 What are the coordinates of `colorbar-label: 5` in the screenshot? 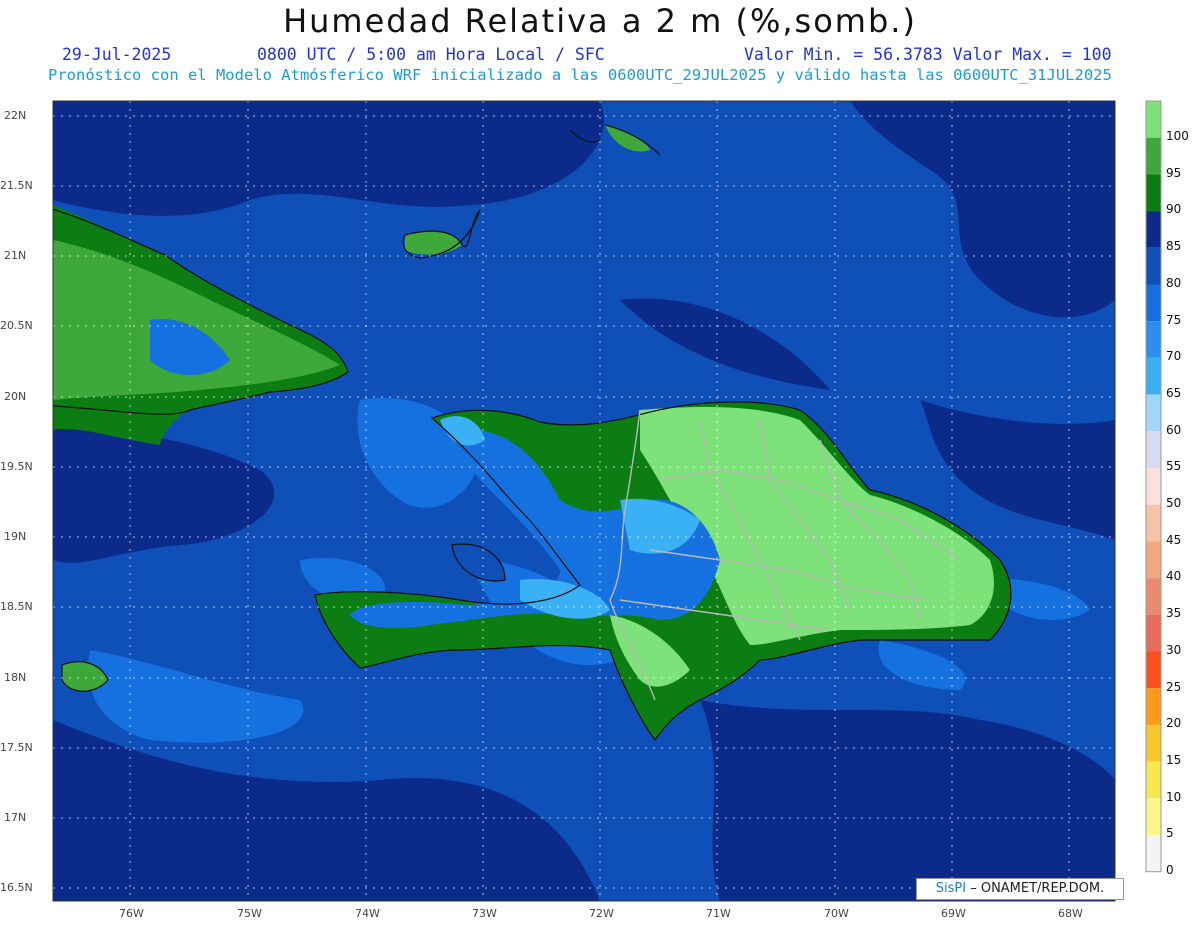 It's located at (1170, 833).